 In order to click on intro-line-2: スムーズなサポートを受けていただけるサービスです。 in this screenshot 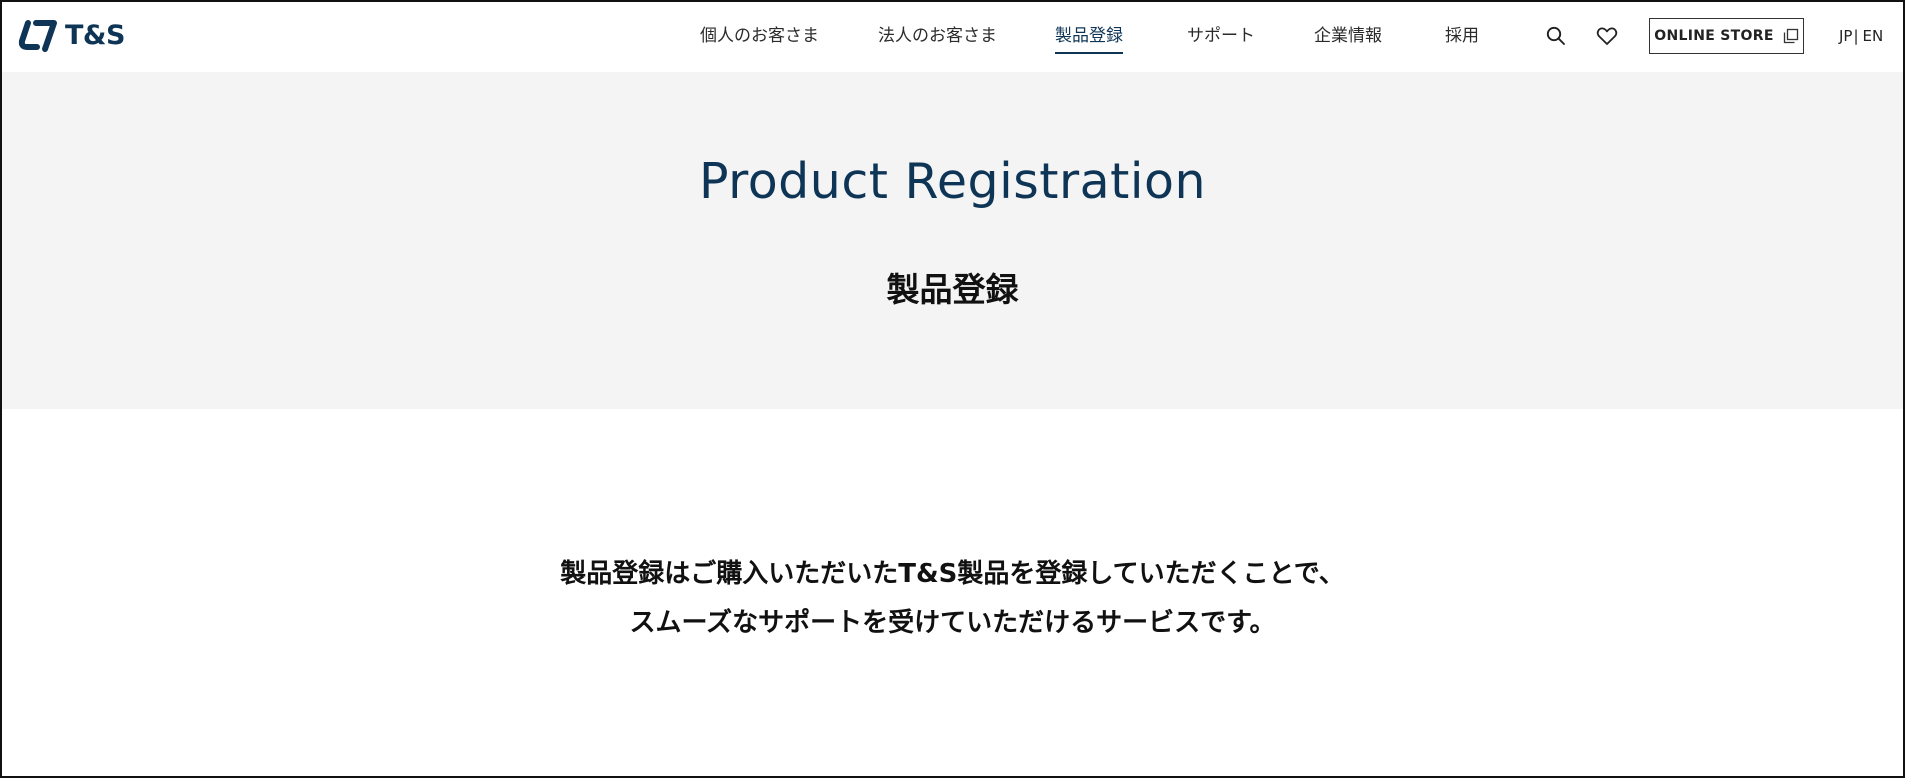, I will do `click(952, 623)`.